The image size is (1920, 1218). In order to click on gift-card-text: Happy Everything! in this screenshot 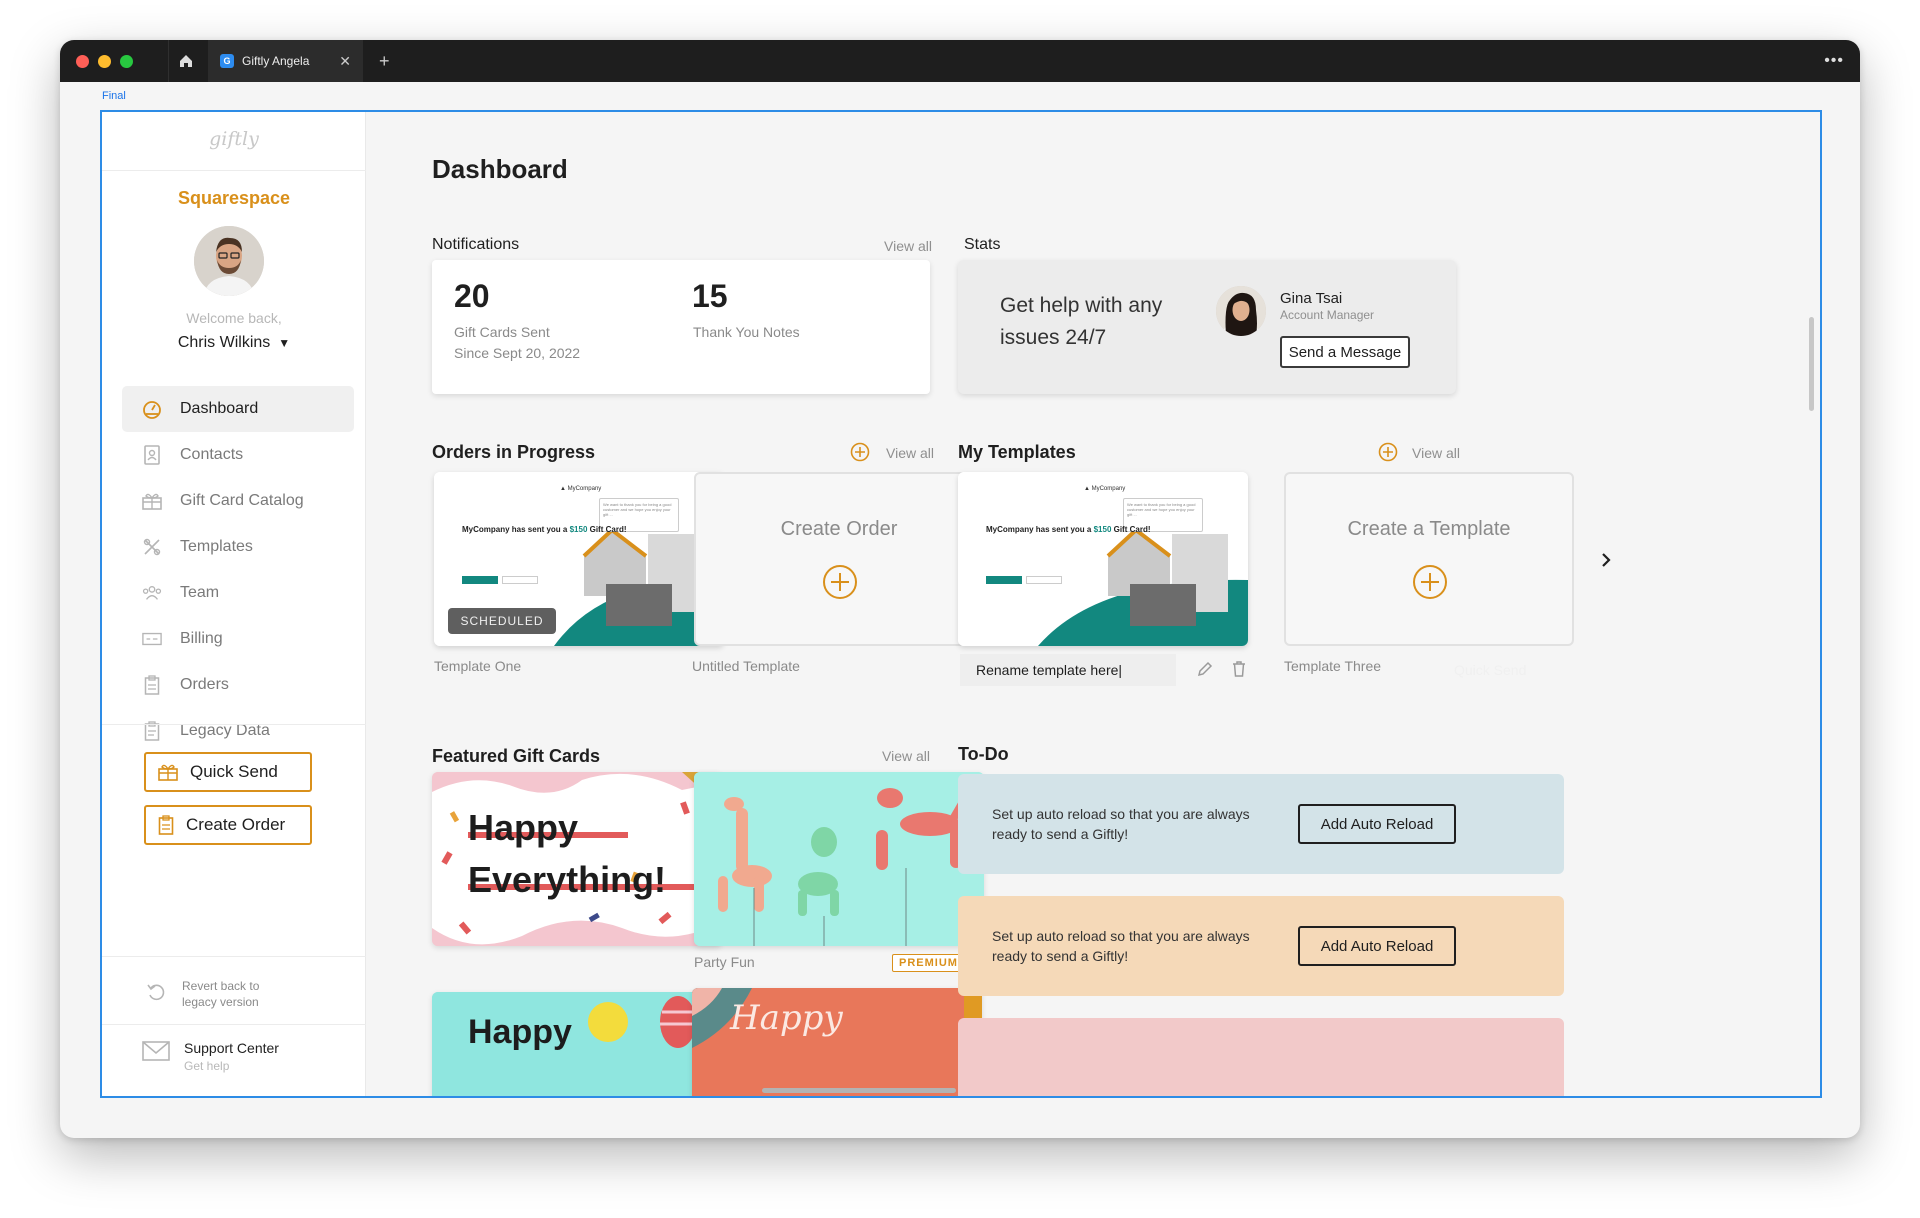, I will do `click(567, 854)`.